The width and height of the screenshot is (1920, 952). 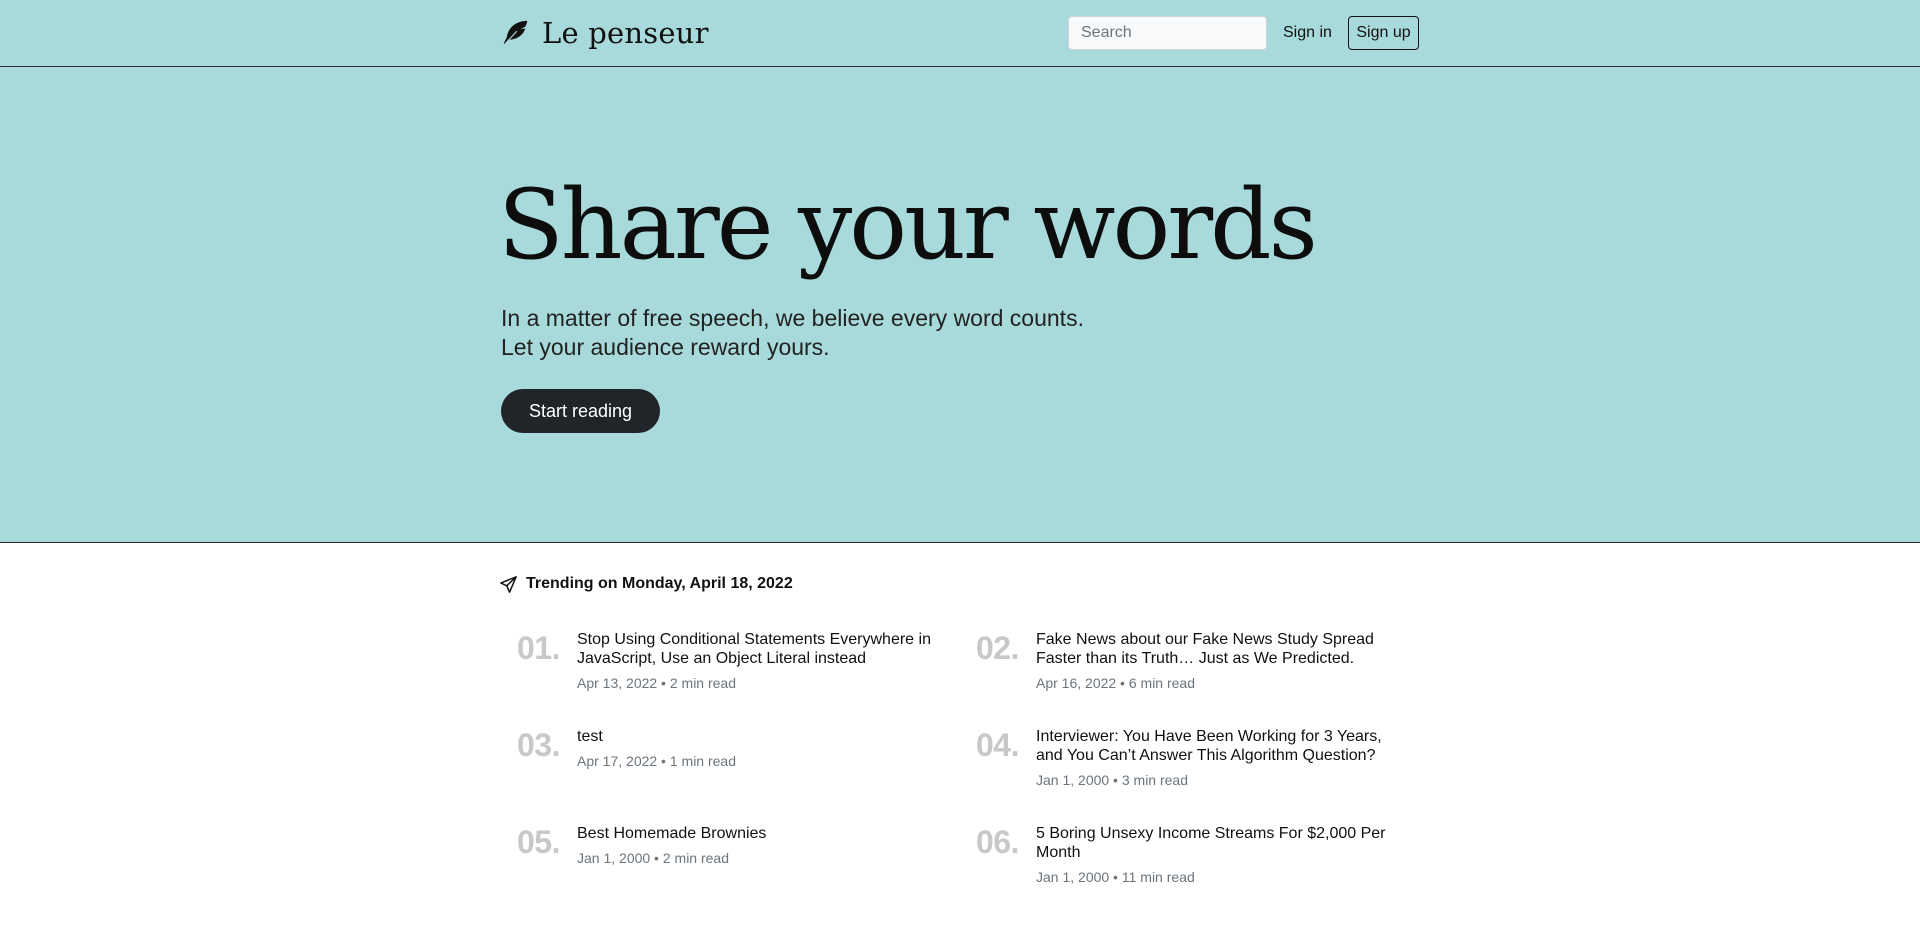 What do you see at coordinates (1383, 33) in the screenshot?
I see `sign-up-button: Sign up` at bounding box center [1383, 33].